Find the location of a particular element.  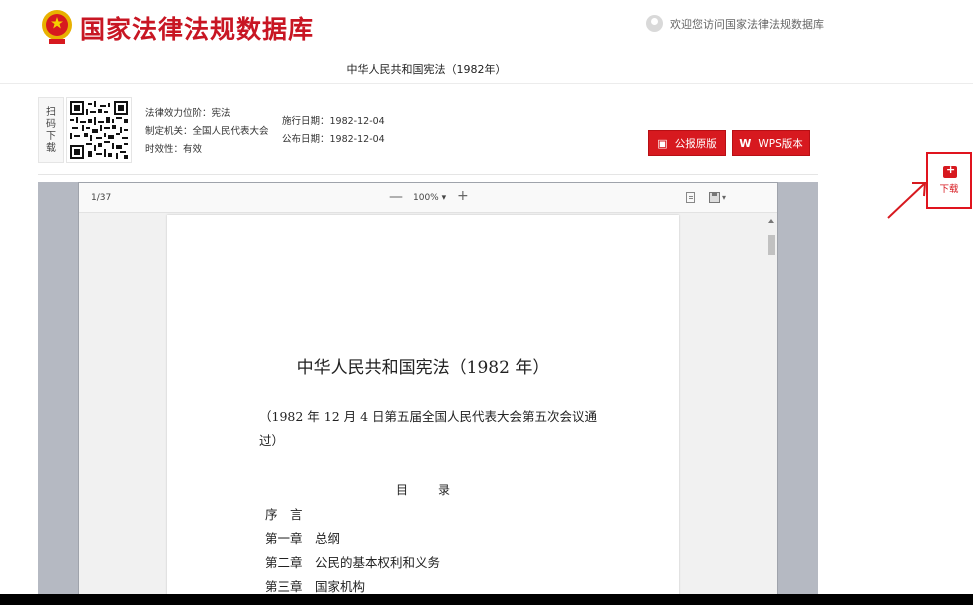

wps-version-button: W WPS版本 is located at coordinates (771, 143).